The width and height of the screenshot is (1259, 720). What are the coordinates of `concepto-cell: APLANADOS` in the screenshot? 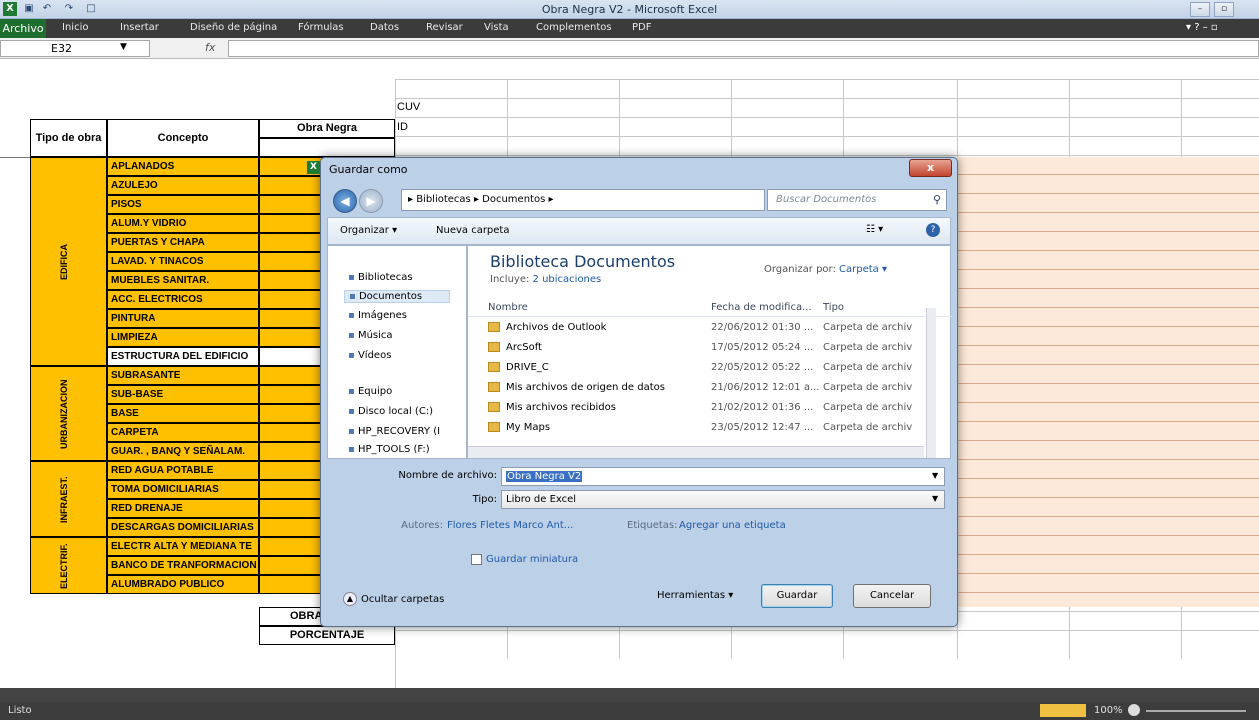 It's located at (183, 166).